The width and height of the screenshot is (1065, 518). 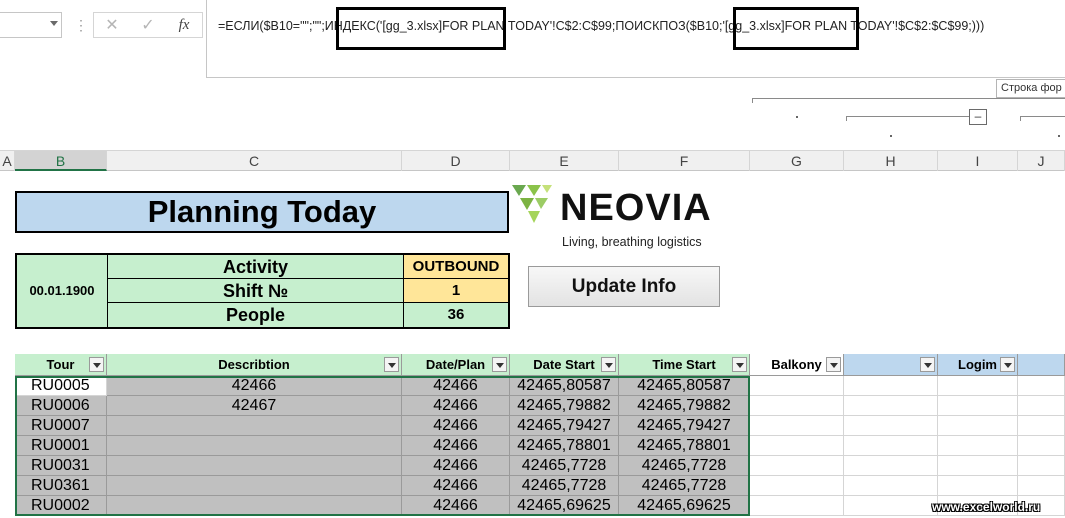 I want to click on cell-date-start: 42465,78801, so click(x=564, y=446).